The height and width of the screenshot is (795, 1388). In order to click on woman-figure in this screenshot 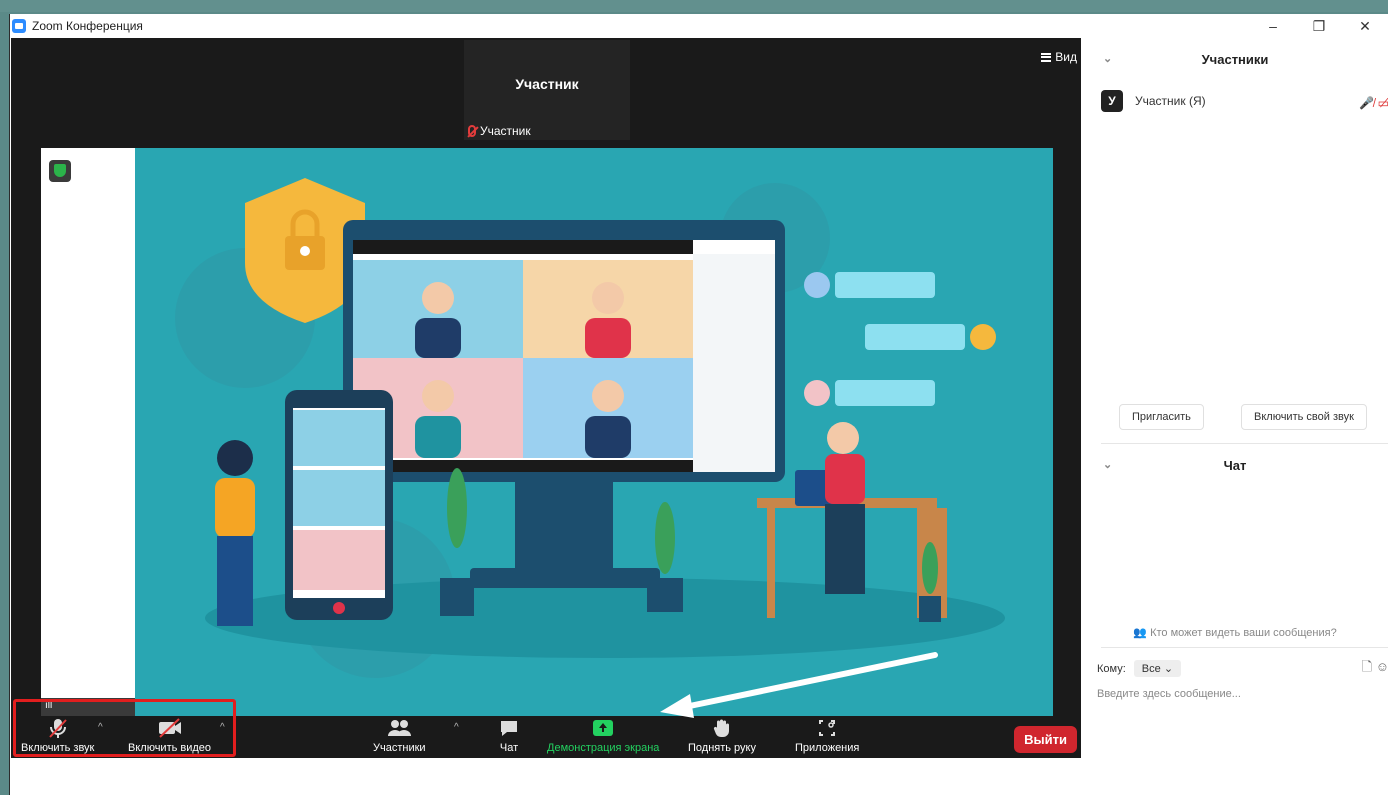, I will do `click(235, 533)`.